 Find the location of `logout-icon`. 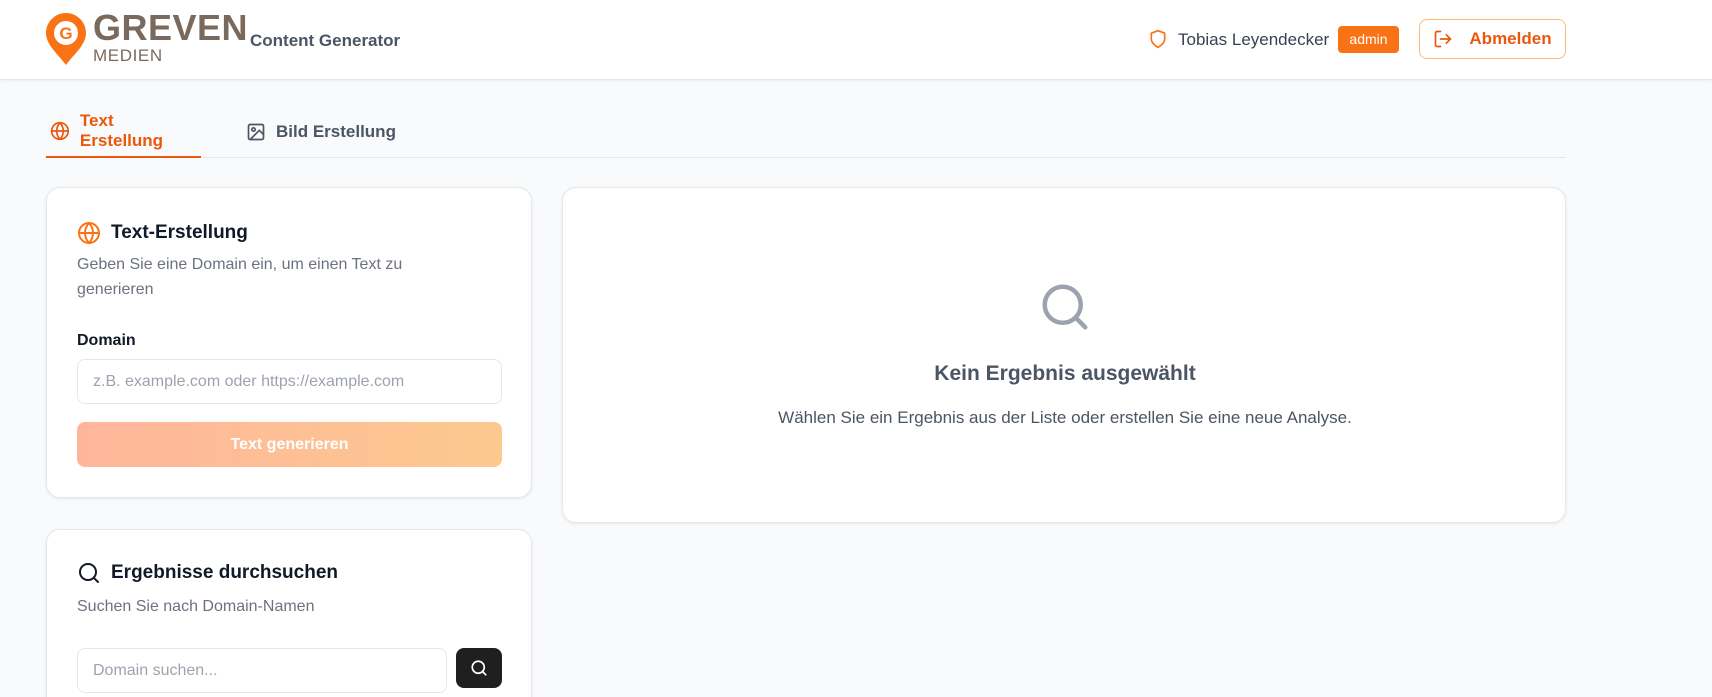

logout-icon is located at coordinates (1443, 39).